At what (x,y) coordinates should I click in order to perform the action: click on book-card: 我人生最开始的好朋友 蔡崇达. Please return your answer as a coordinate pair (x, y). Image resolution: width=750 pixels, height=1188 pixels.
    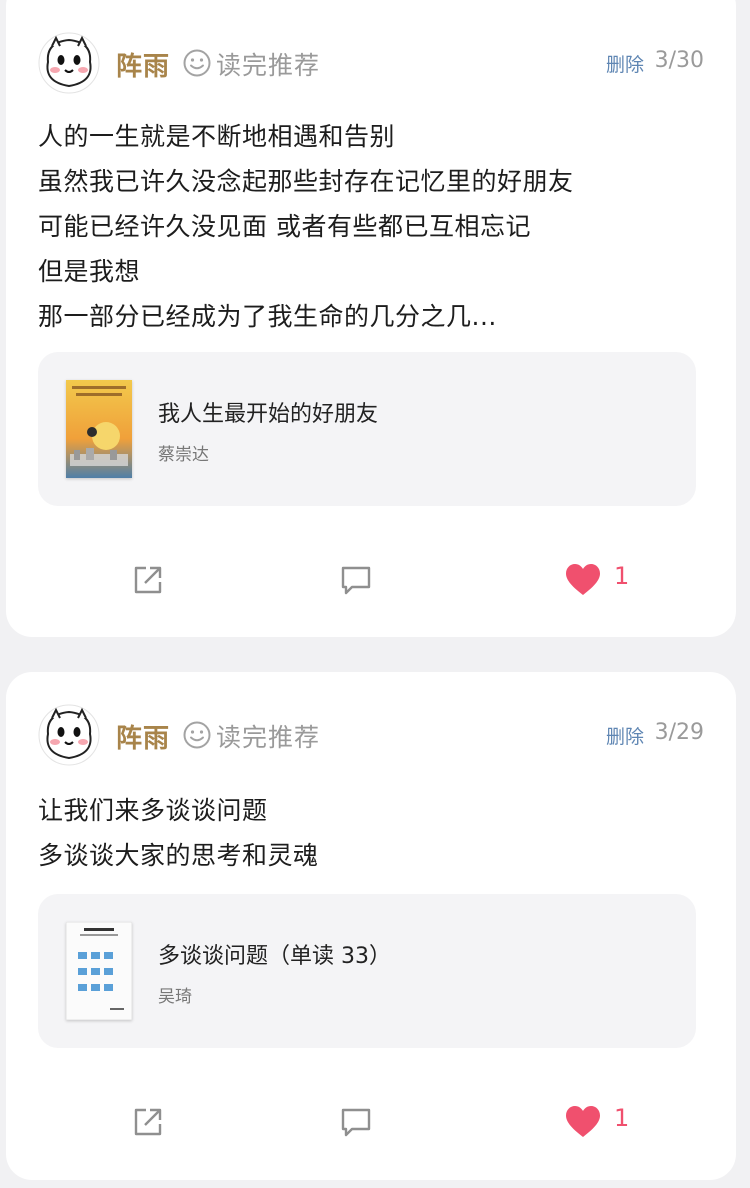
    Looking at the image, I should click on (367, 429).